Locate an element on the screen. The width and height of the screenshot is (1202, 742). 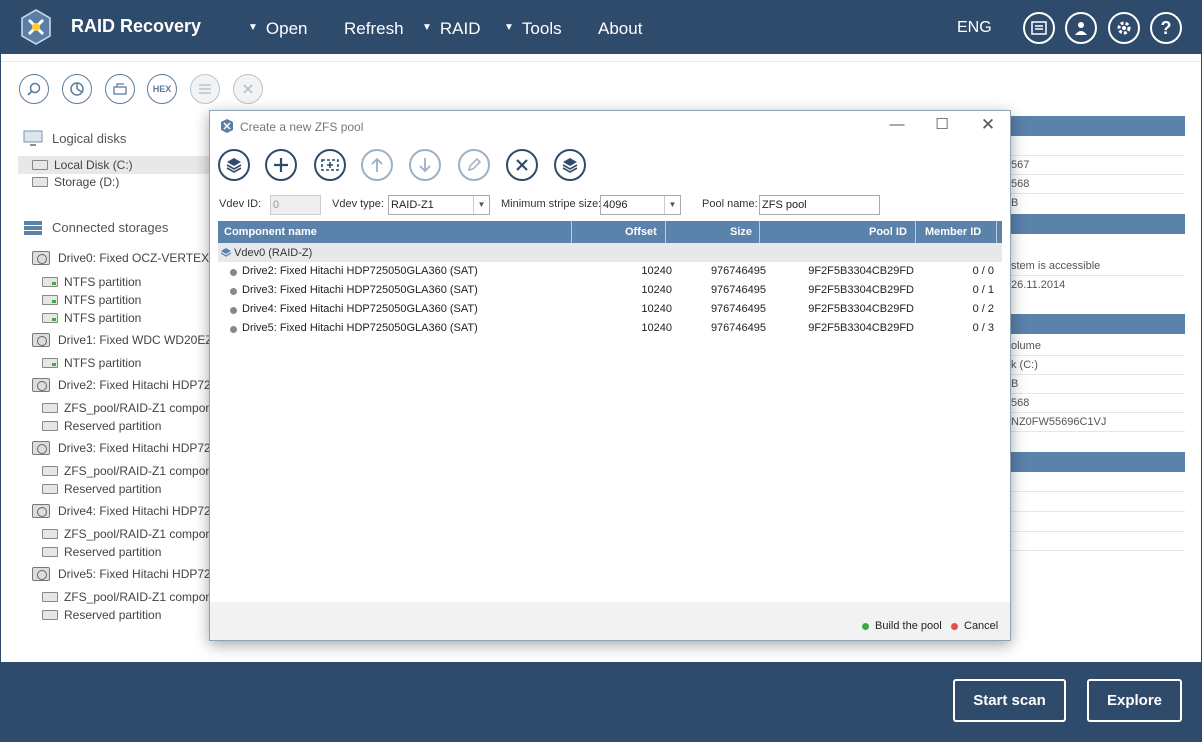
column-separator is located at coordinates (665, 232).